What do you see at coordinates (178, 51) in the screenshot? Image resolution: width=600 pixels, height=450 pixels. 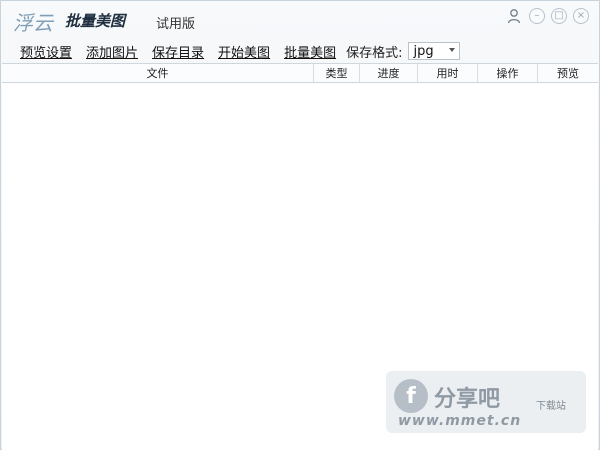 I see `save-directory-link: 保存目录` at bounding box center [178, 51].